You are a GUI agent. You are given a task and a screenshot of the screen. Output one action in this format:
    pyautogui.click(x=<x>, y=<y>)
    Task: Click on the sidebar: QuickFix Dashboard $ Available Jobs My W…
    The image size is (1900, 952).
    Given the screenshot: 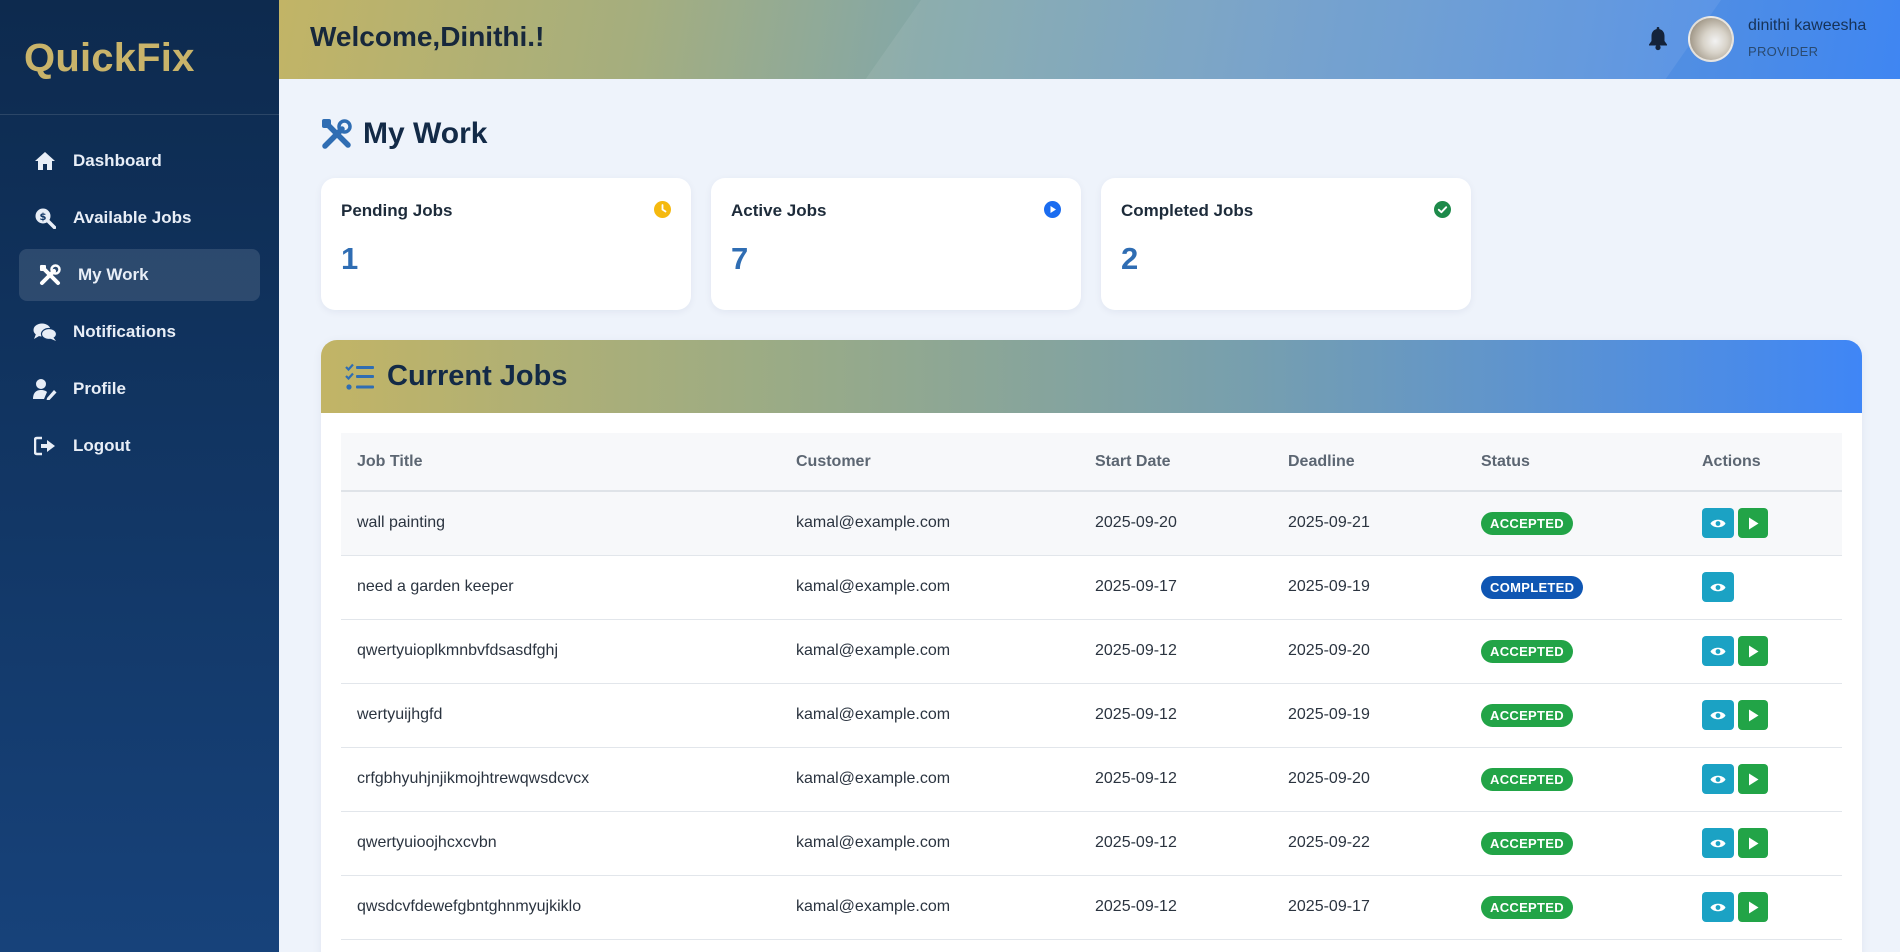 What is the action you would take?
    pyautogui.click(x=139, y=476)
    